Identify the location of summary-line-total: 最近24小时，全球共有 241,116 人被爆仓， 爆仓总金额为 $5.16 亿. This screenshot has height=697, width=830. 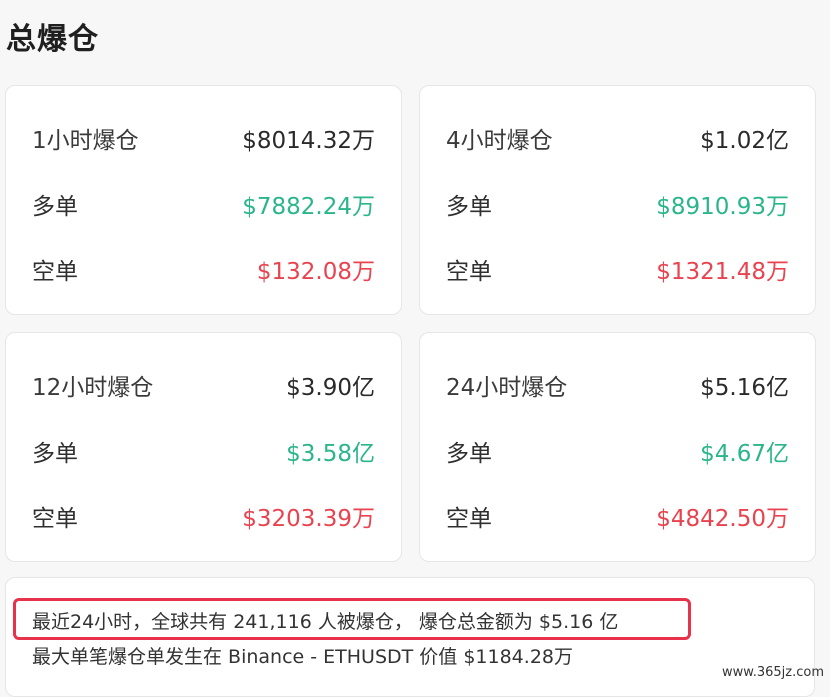
(325, 622).